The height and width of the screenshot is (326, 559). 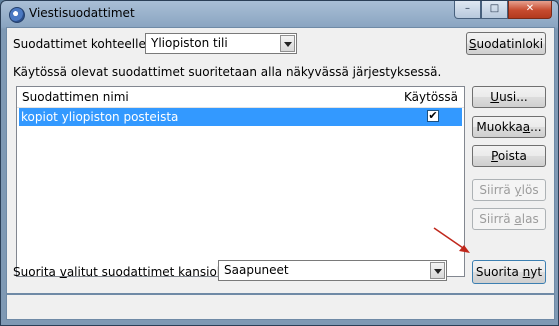 What do you see at coordinates (494, 10) in the screenshot?
I see `maximize-button: □` at bounding box center [494, 10].